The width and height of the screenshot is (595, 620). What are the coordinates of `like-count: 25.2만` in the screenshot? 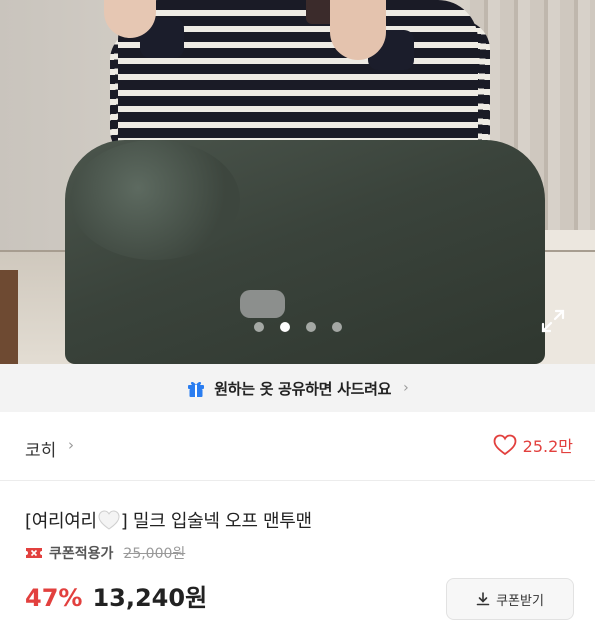 It's located at (547, 446).